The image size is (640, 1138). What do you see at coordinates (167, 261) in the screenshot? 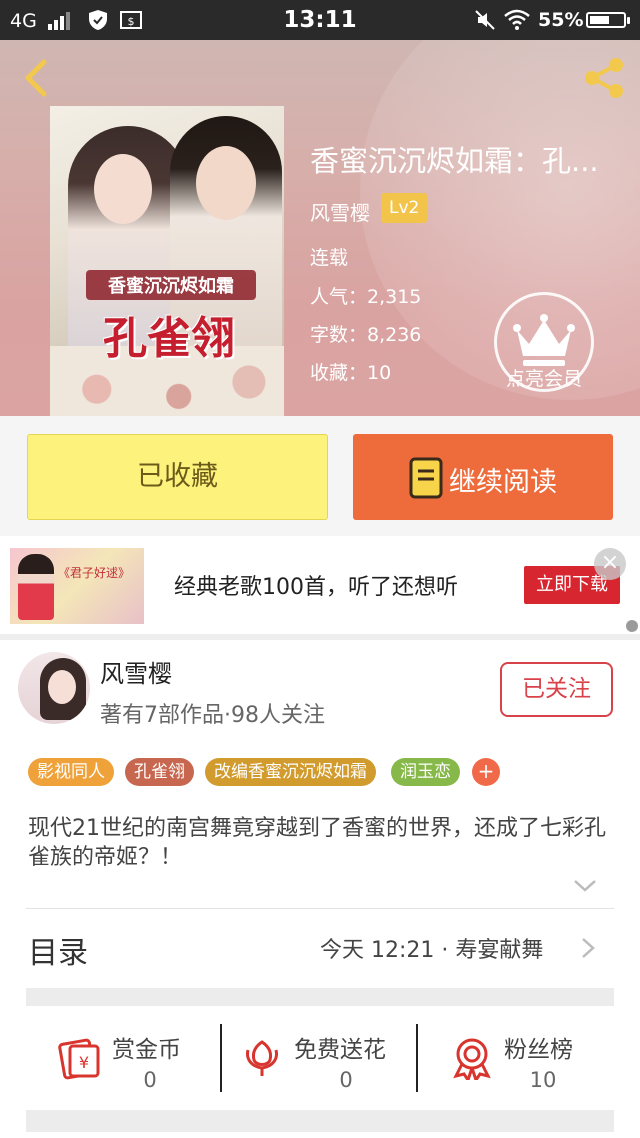
I see `book-cover: 香蜜沉沉烬如霜 孔雀翎` at bounding box center [167, 261].